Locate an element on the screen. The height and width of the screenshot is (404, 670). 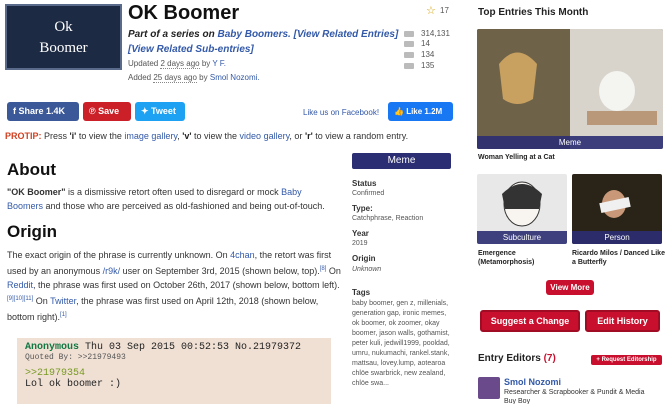
facebook-like-button: 👍 Like 1.2M is located at coordinates (420, 111).